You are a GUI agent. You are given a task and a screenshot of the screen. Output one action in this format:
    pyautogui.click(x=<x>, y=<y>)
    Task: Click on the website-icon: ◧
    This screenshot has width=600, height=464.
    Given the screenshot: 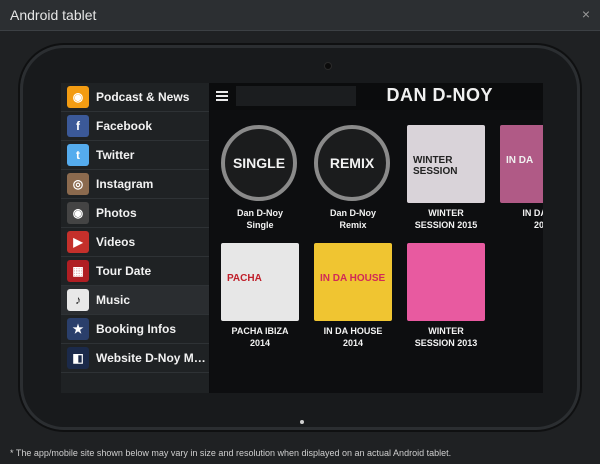 What is the action you would take?
    pyautogui.click(x=78, y=358)
    